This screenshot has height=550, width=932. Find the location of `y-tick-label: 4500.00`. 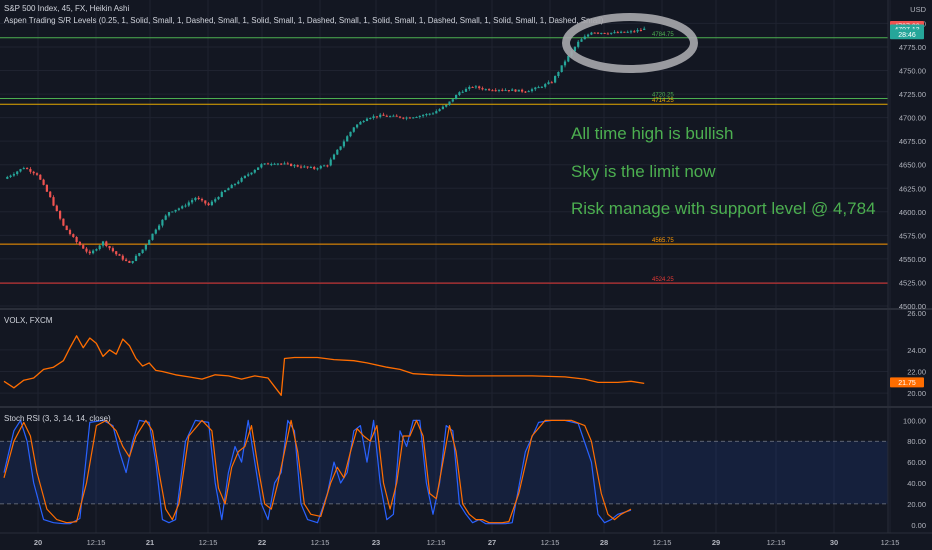

y-tick-label: 4500.00 is located at coordinates (912, 306).